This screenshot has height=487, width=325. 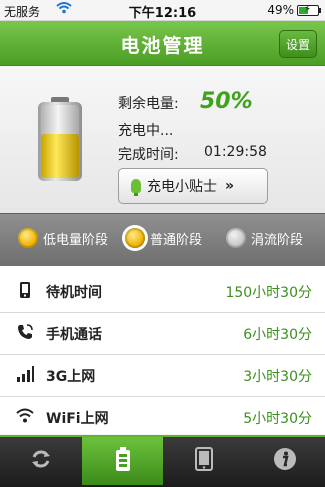 I want to click on list-item-value: 6小时30分, so click(x=277, y=335).